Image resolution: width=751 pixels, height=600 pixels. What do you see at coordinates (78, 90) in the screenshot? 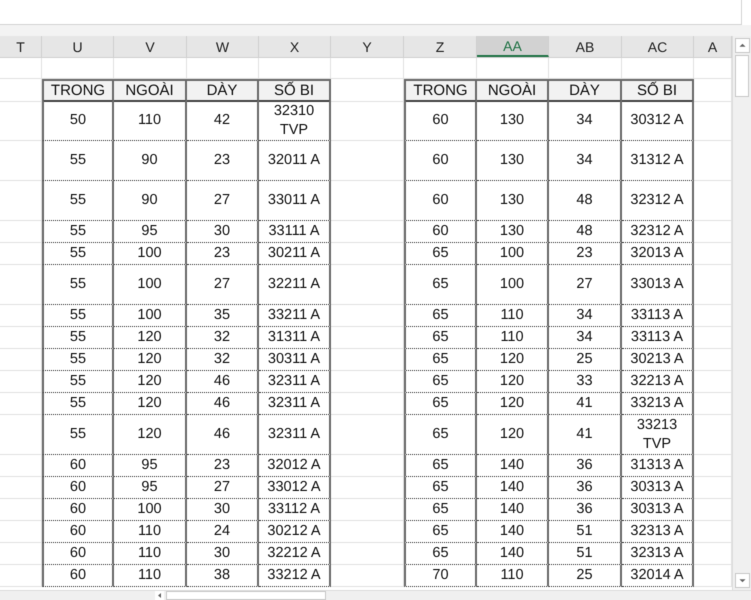
I see `column-header: TRONG` at bounding box center [78, 90].